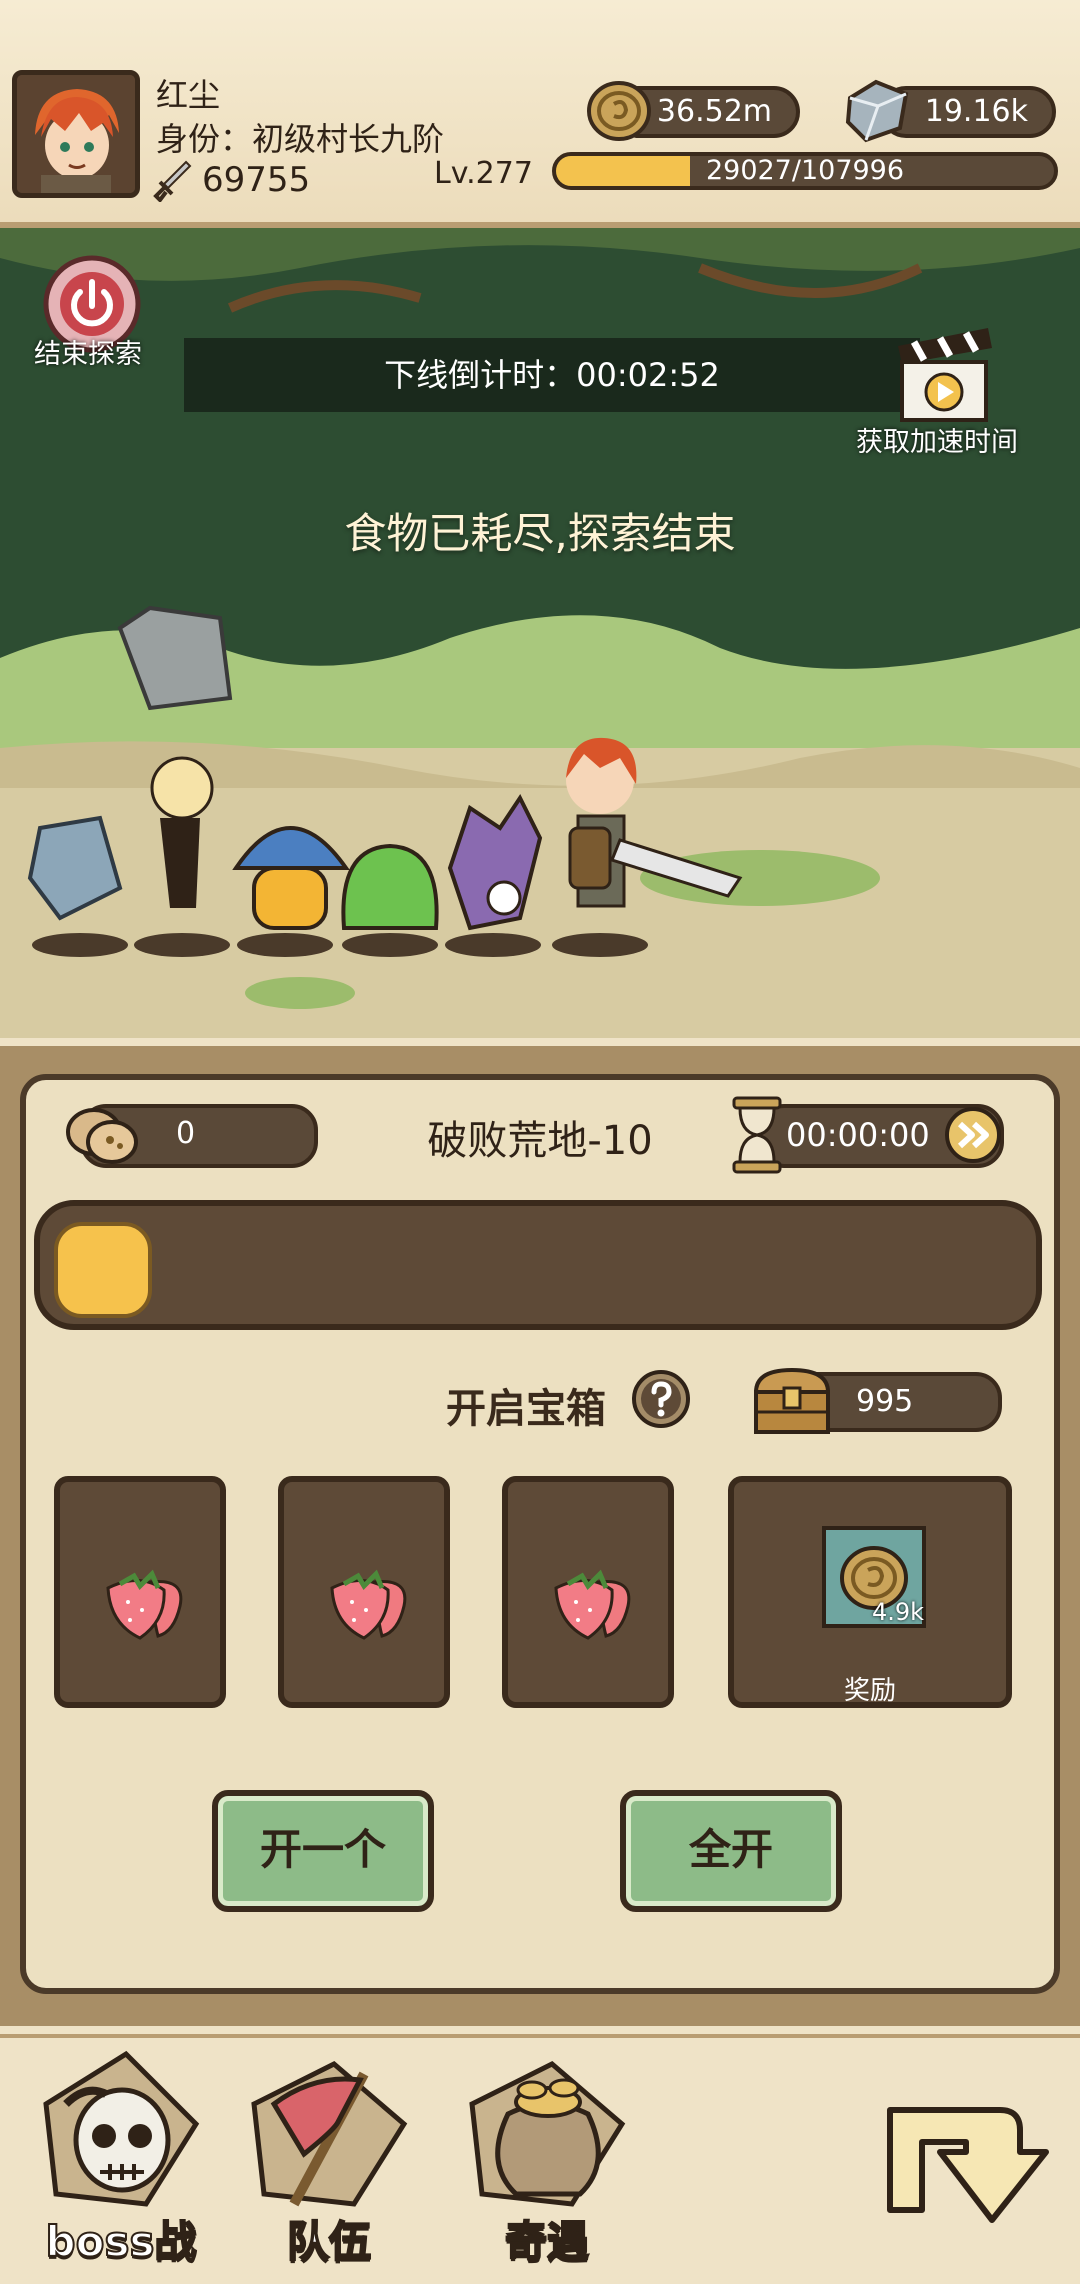 The image size is (1080, 2284). I want to click on player-name: 红尘, so click(188, 95).